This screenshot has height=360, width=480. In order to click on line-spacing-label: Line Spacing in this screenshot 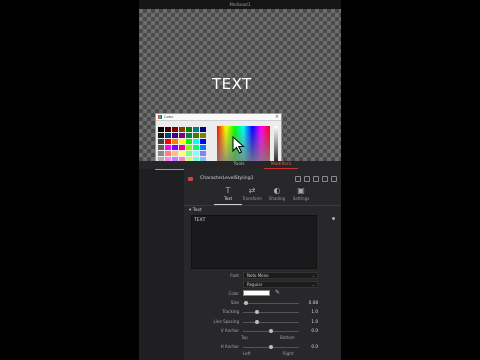, I will do `click(226, 321)`.